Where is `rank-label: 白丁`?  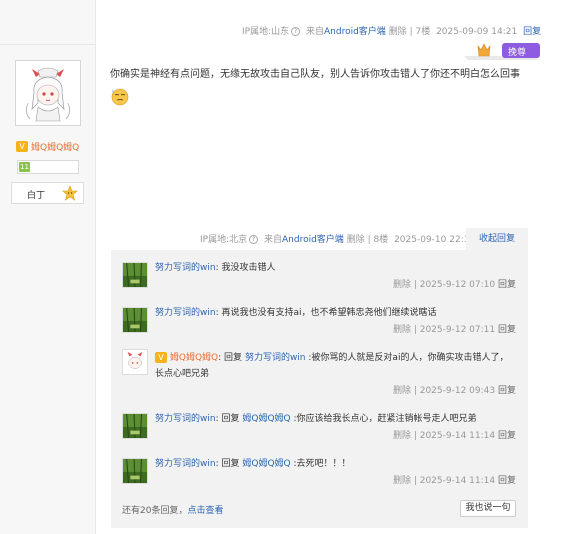 rank-label: 白丁 is located at coordinates (36, 196).